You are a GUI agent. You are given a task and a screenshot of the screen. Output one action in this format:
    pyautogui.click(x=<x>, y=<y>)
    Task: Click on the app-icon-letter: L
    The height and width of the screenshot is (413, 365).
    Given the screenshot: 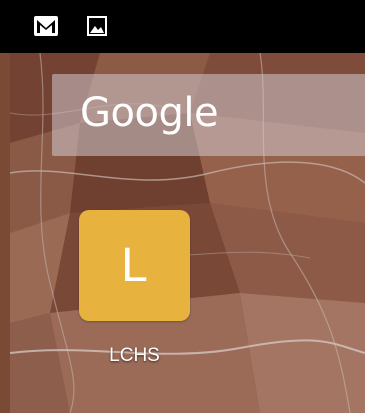 What is the action you would take?
    pyautogui.click(x=134, y=265)
    